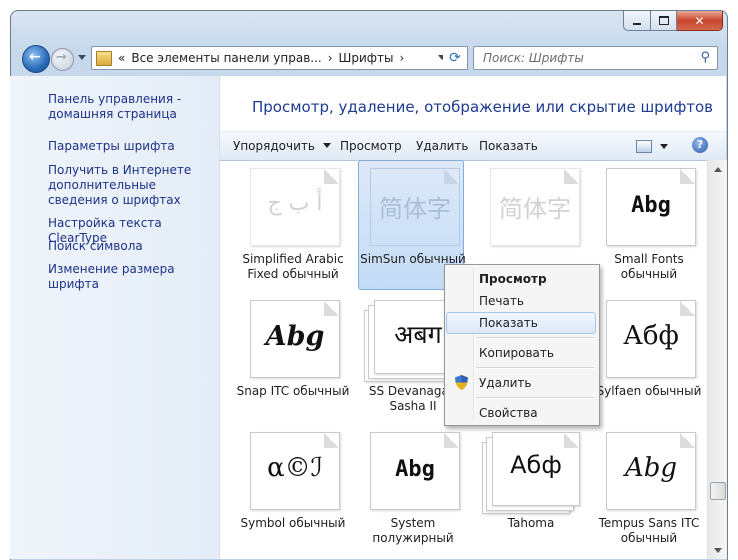  I want to click on sidebar-item-home: Панель управления - домашняя страница, so click(128, 107).